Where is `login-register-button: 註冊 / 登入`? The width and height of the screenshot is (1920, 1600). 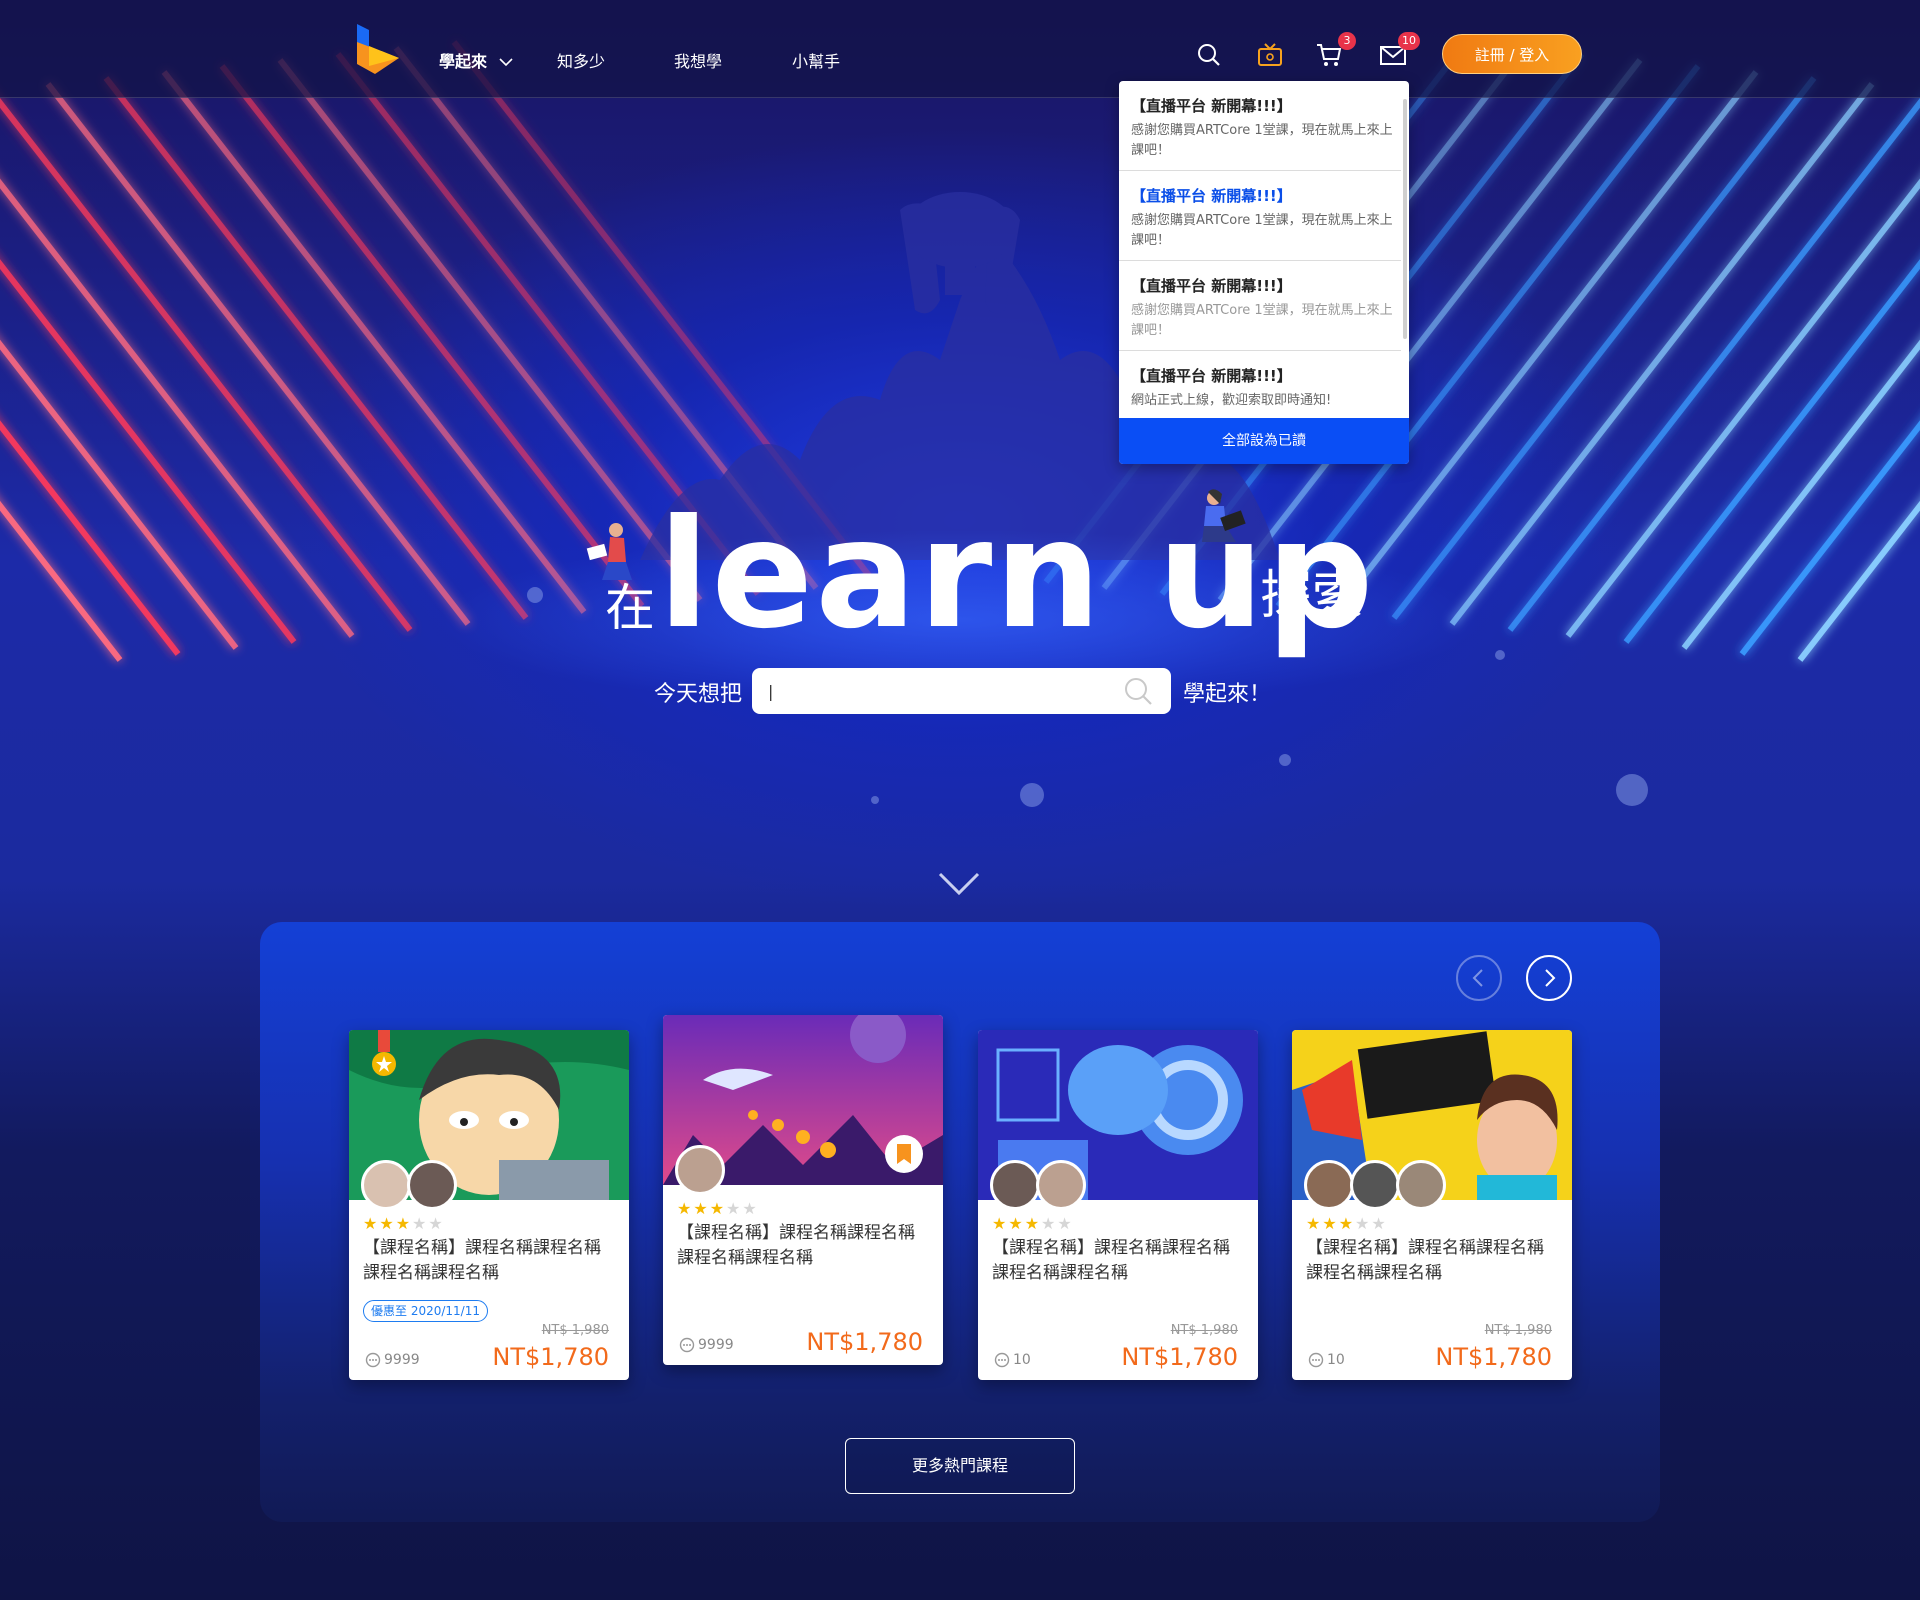 login-register-button: 註冊 / 登入 is located at coordinates (1512, 54).